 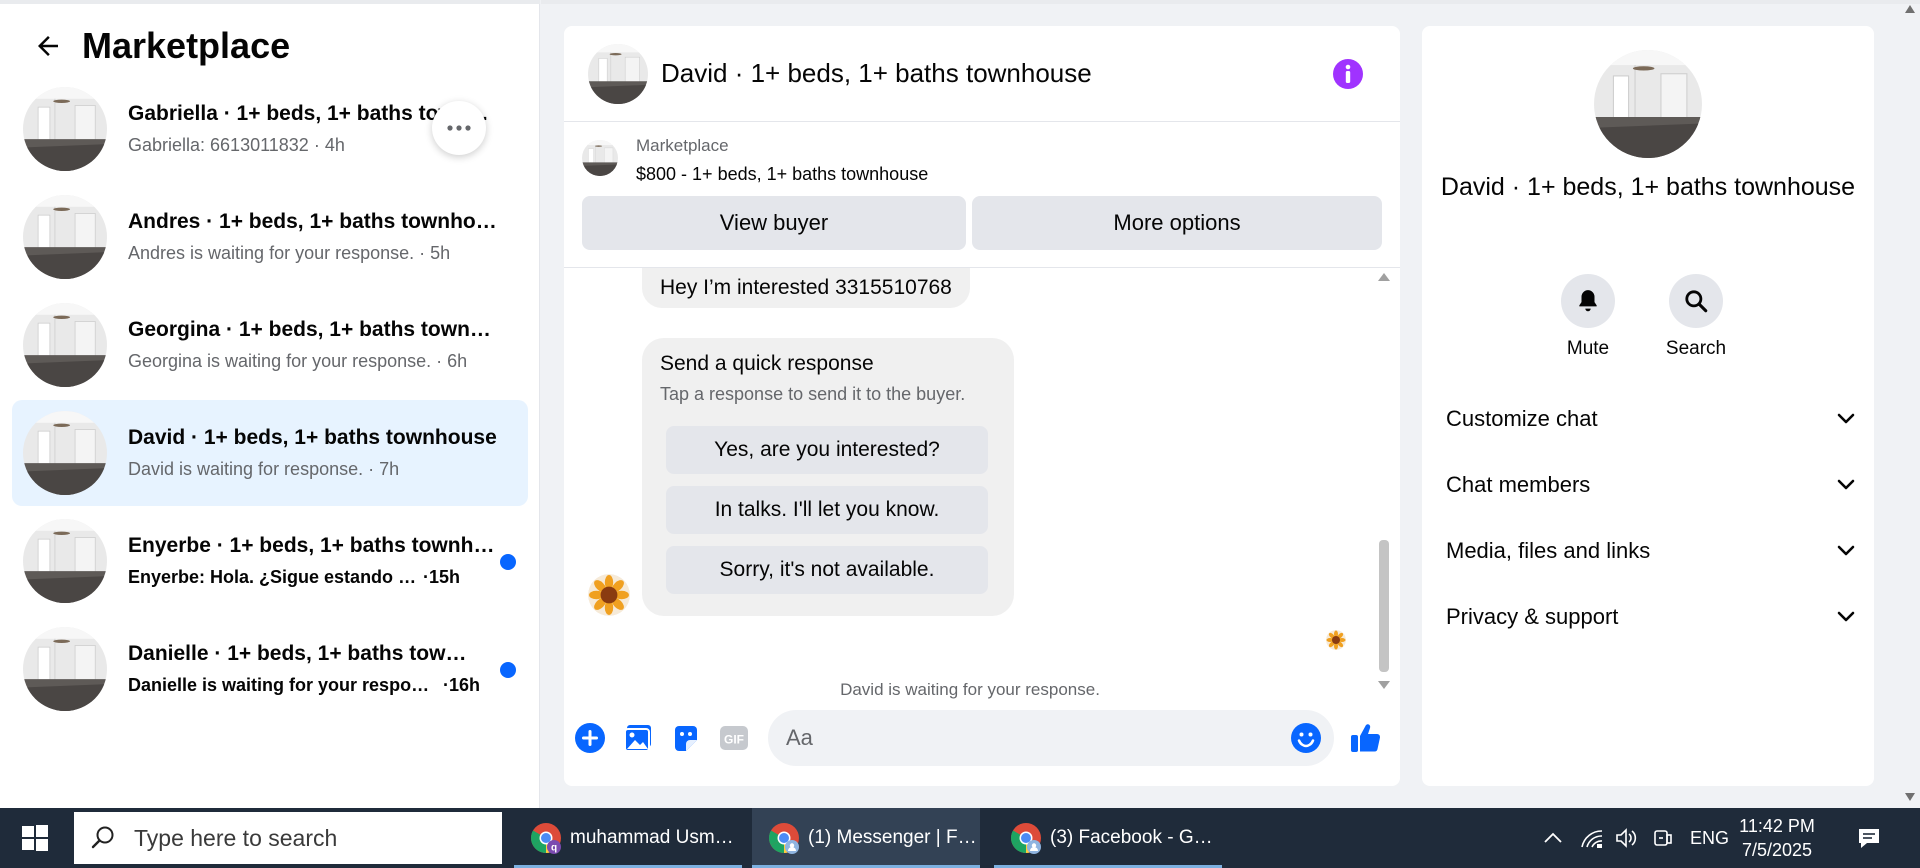 What do you see at coordinates (686, 738) in the screenshot?
I see `sticker-icon` at bounding box center [686, 738].